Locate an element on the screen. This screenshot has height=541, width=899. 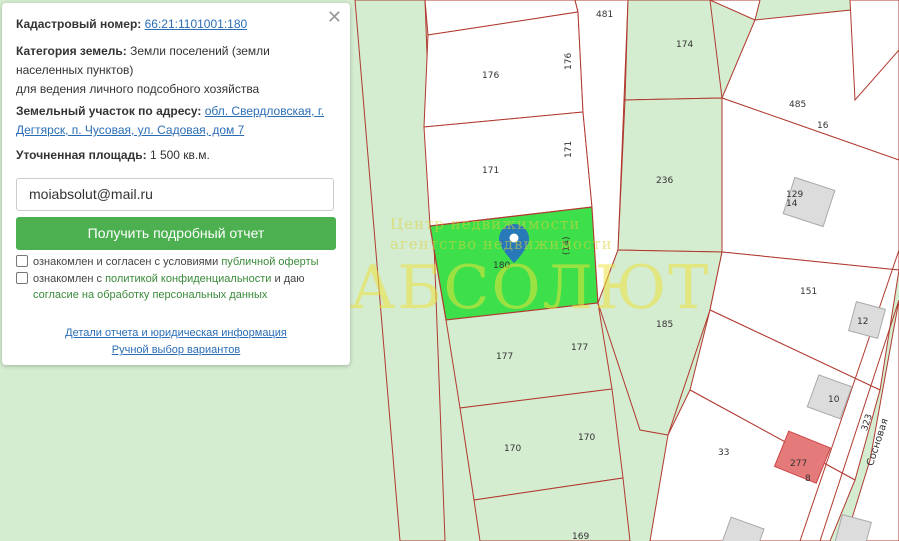
parcel-label-12: 12 is located at coordinates (862, 322).